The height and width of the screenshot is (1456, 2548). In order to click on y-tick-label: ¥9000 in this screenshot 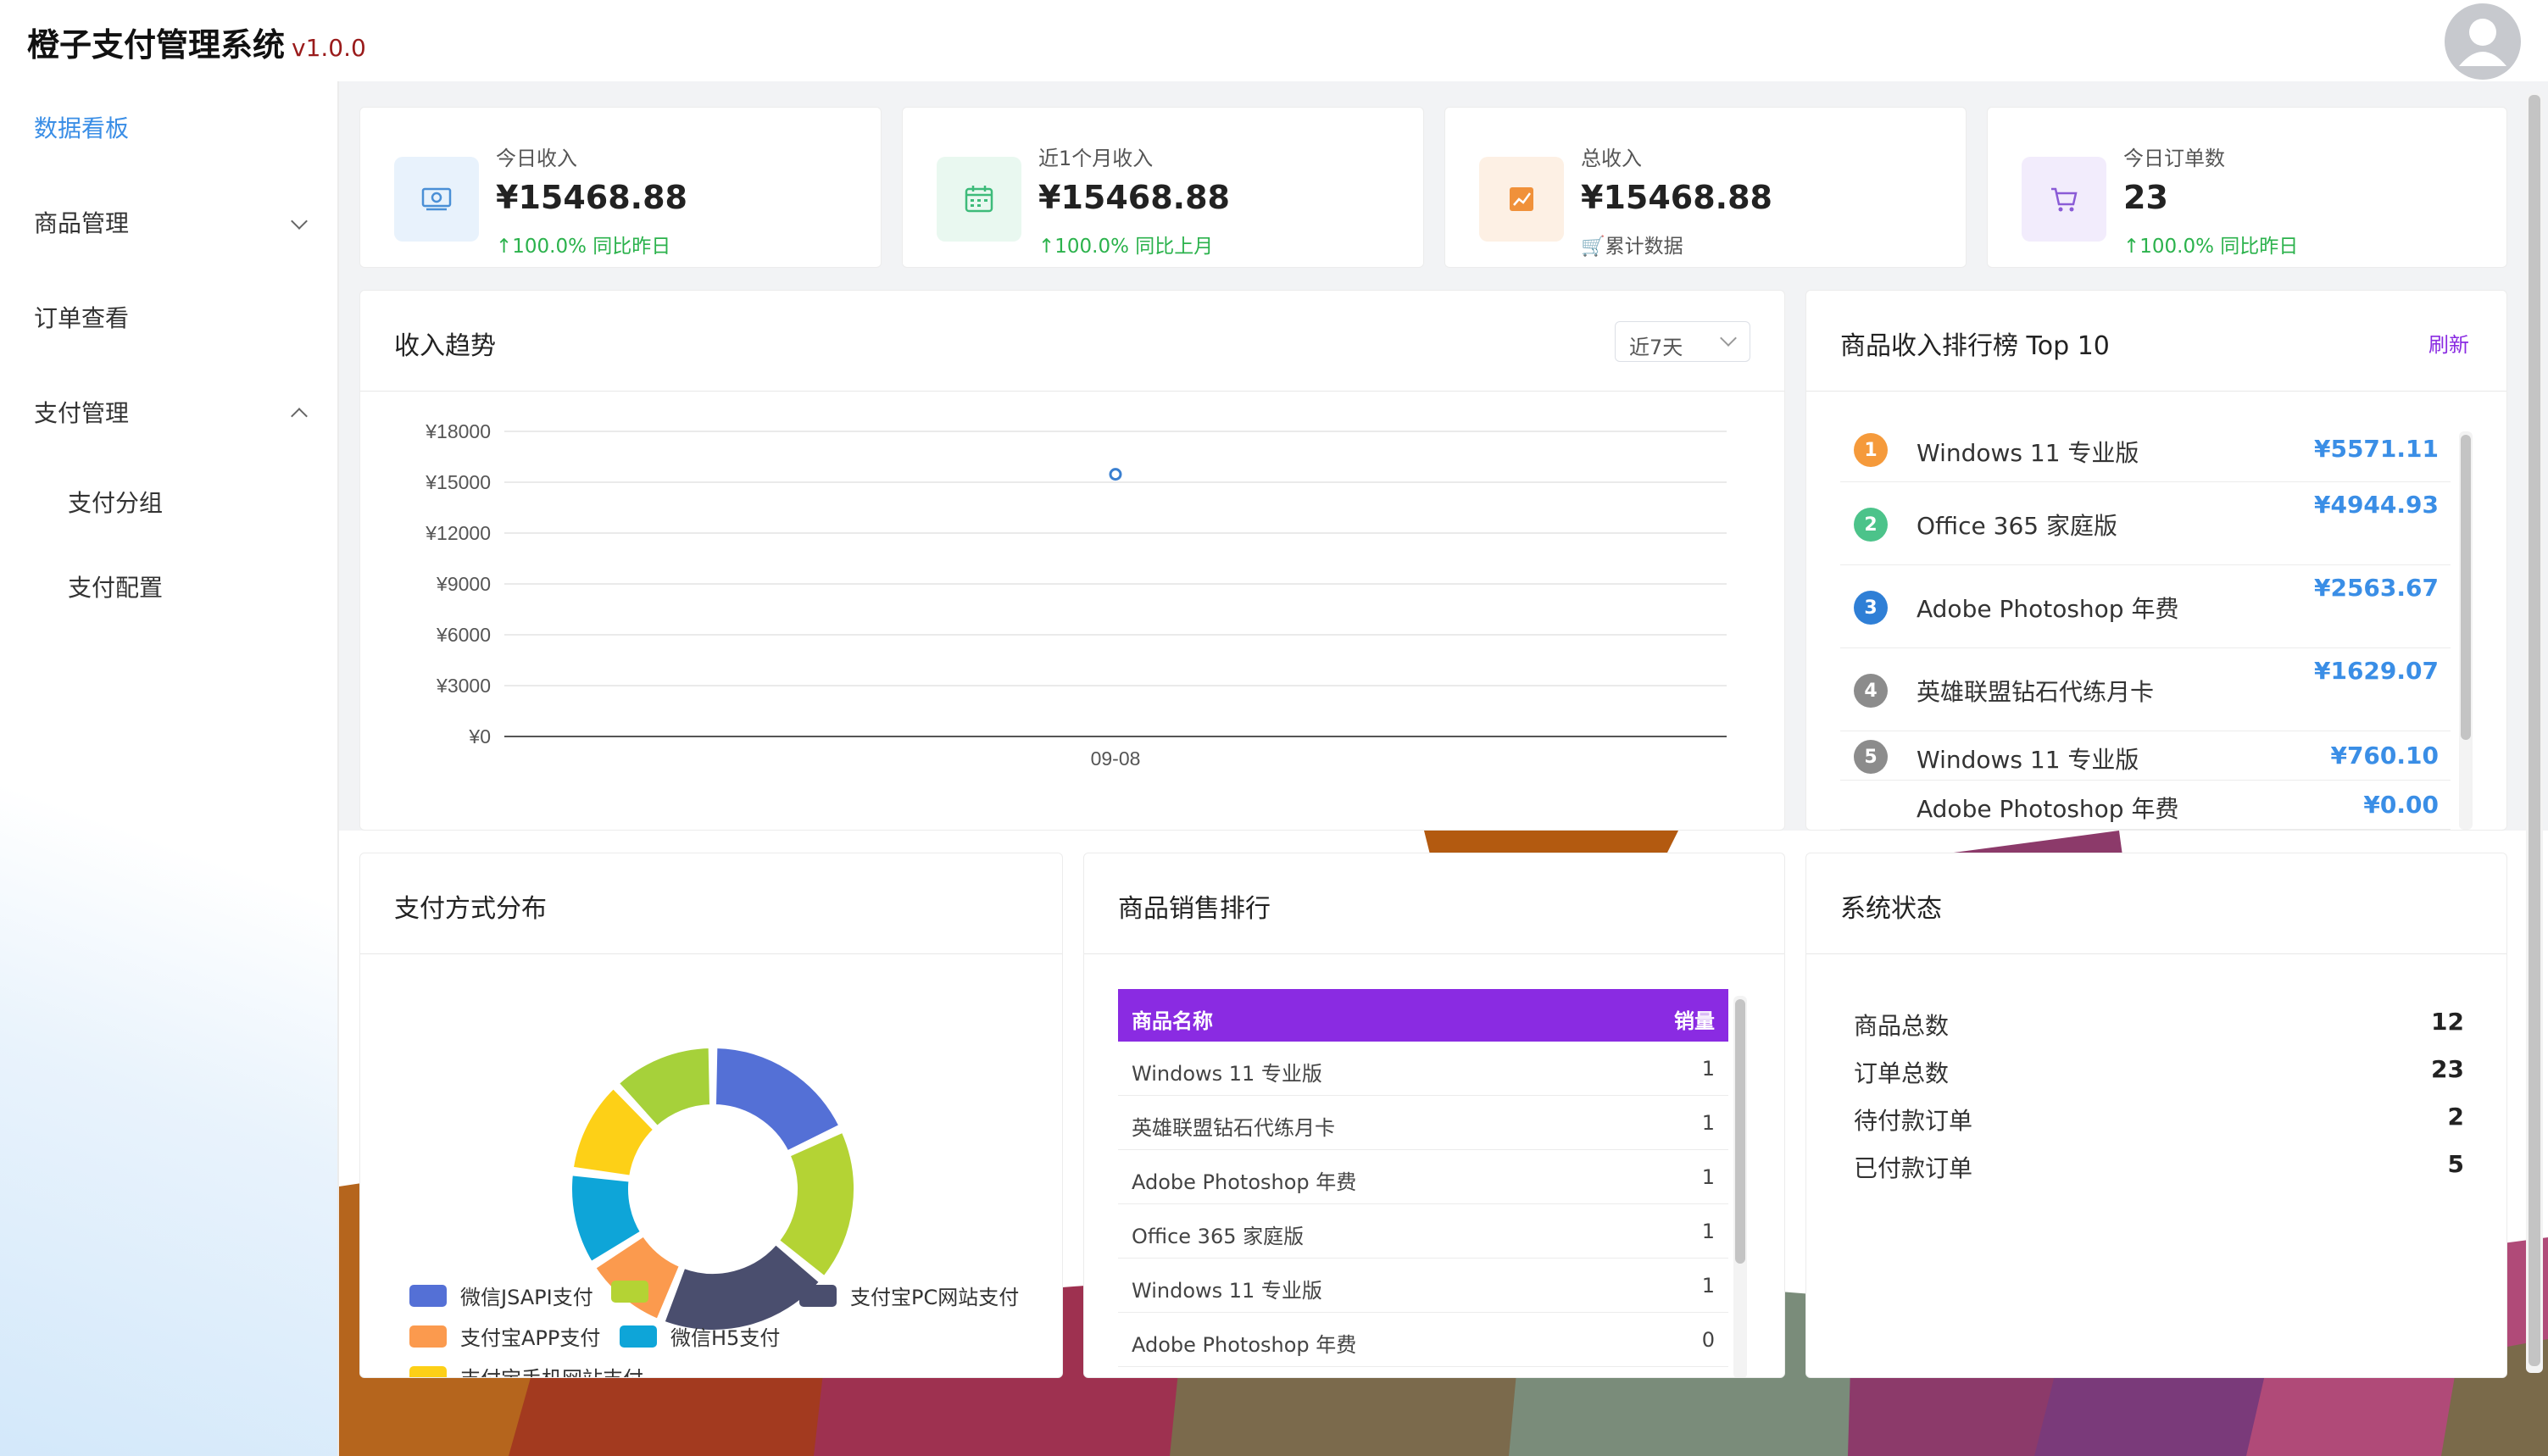, I will do `click(463, 584)`.